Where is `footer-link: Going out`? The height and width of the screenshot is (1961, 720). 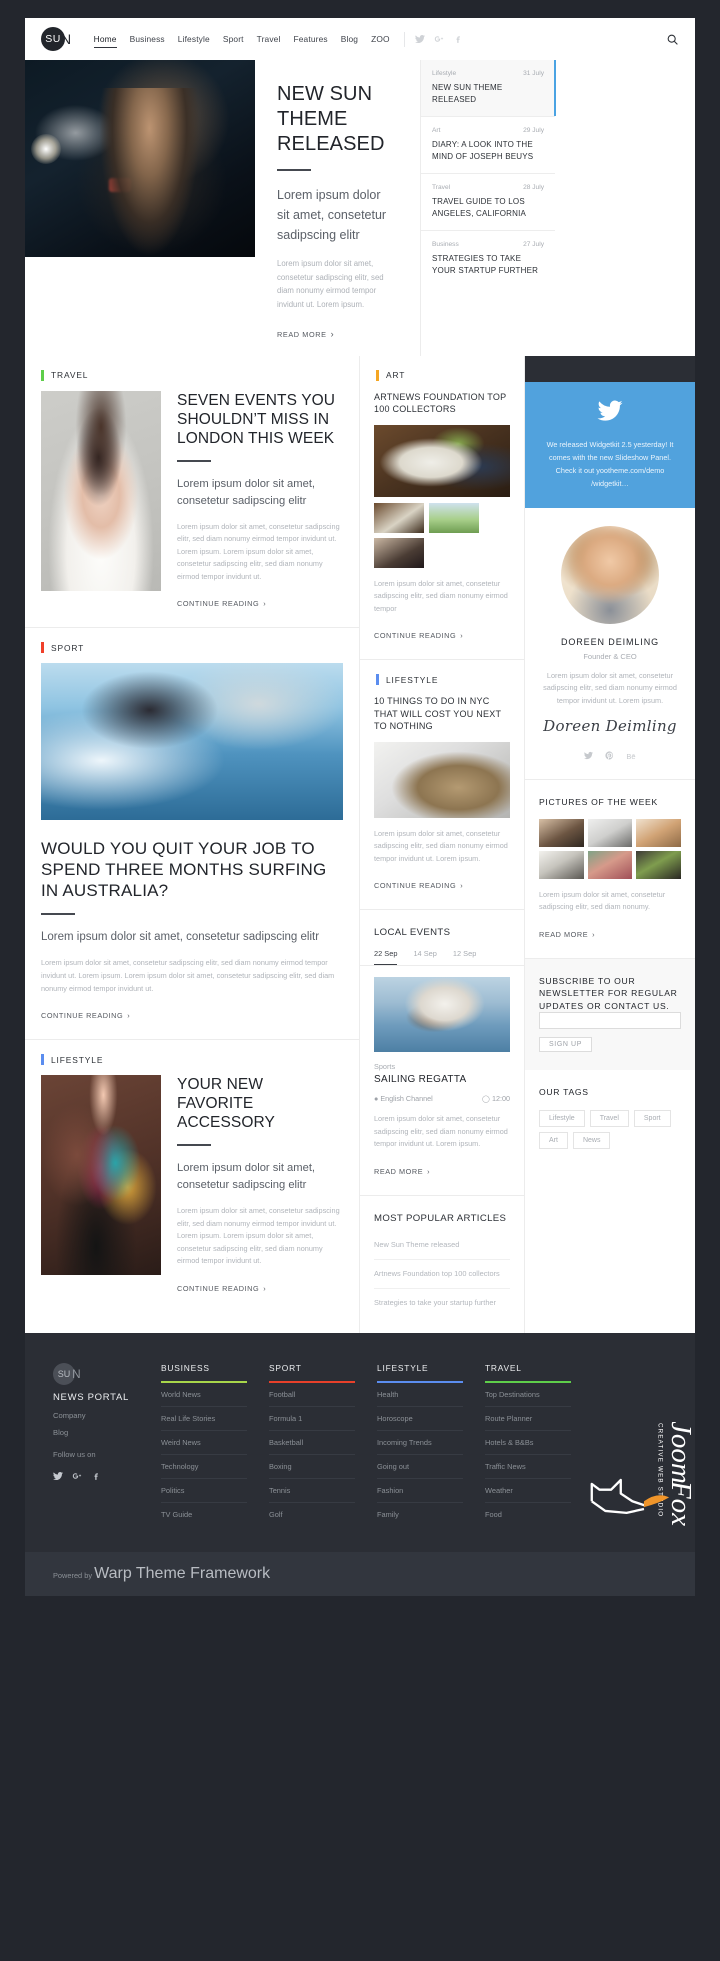 footer-link: Going out is located at coordinates (420, 1467).